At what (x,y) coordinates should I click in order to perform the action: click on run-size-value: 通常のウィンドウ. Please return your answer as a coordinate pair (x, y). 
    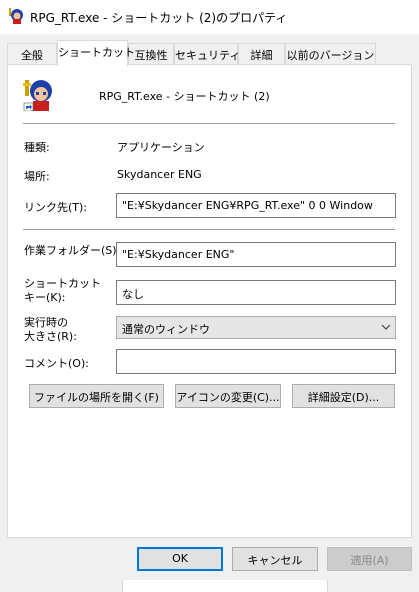
    Looking at the image, I should click on (166, 329).